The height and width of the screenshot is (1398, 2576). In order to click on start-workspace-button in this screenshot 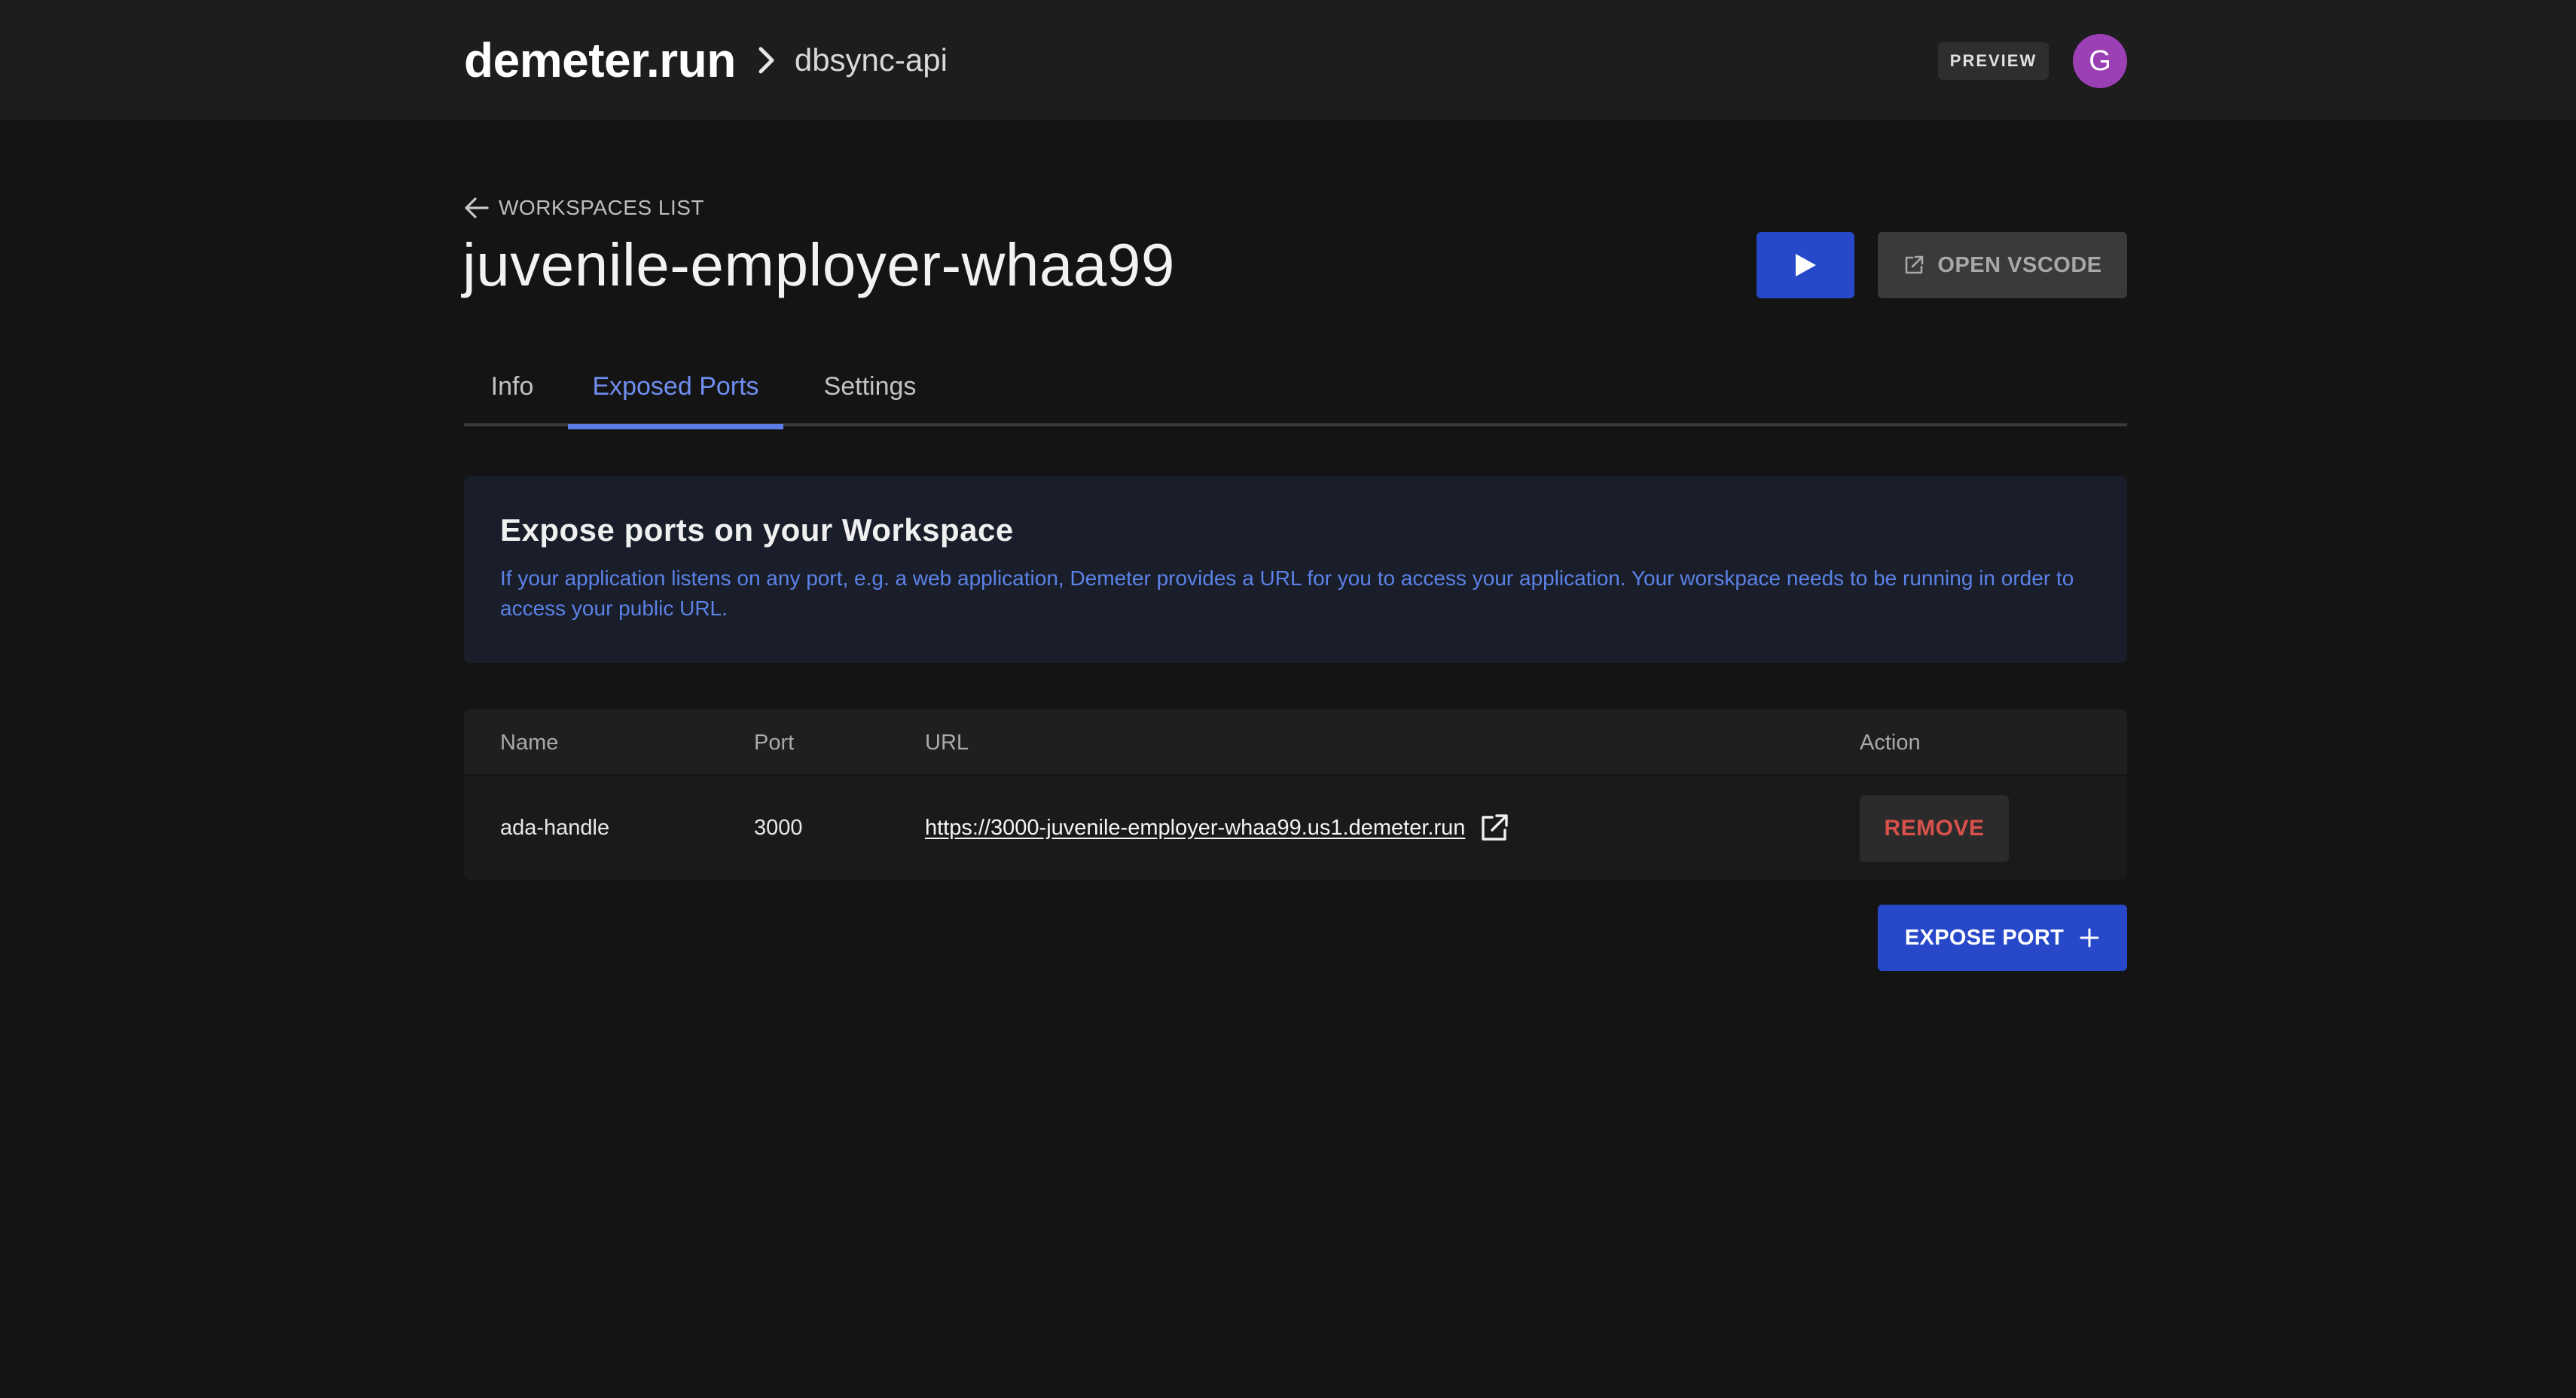, I will do `click(1806, 265)`.